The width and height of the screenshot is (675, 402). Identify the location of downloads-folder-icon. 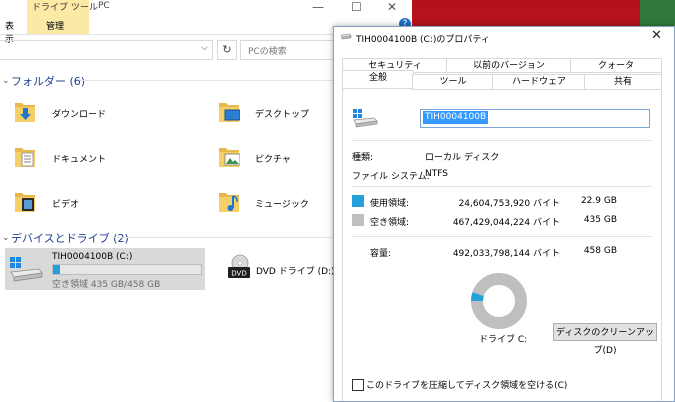
(25, 112).